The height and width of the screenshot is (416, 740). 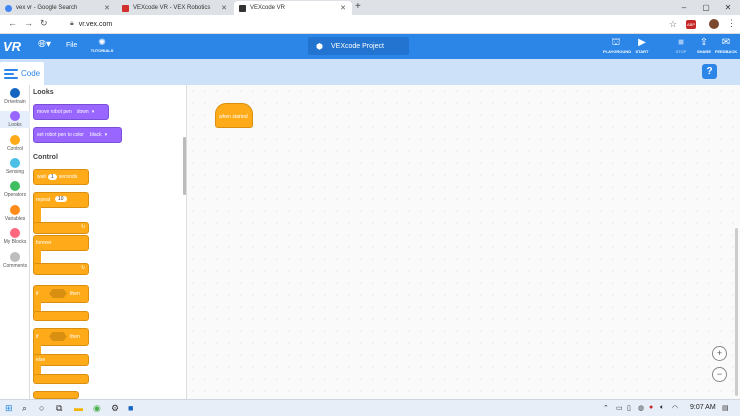 I want to click on stop-button: ■ STOP, so click(x=681, y=45).